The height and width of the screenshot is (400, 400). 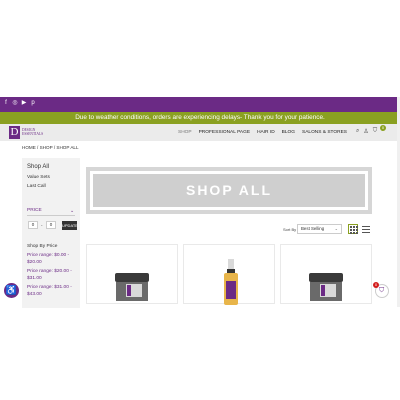 I want to click on nav-item-professional-page: PROFESSIONAL PAGE, so click(x=224, y=132).